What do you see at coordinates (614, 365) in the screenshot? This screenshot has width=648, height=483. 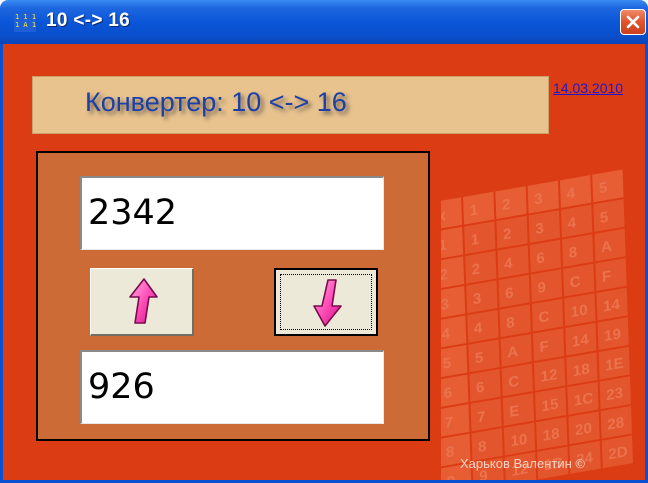 I see `table-cell-label: 1E` at bounding box center [614, 365].